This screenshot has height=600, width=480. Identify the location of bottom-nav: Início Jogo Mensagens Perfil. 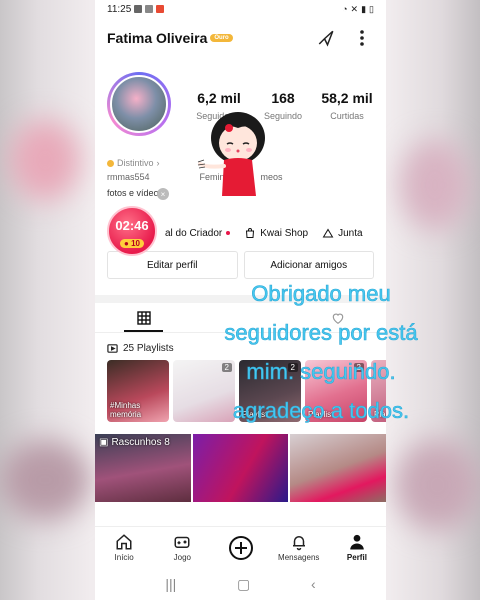
(240, 547).